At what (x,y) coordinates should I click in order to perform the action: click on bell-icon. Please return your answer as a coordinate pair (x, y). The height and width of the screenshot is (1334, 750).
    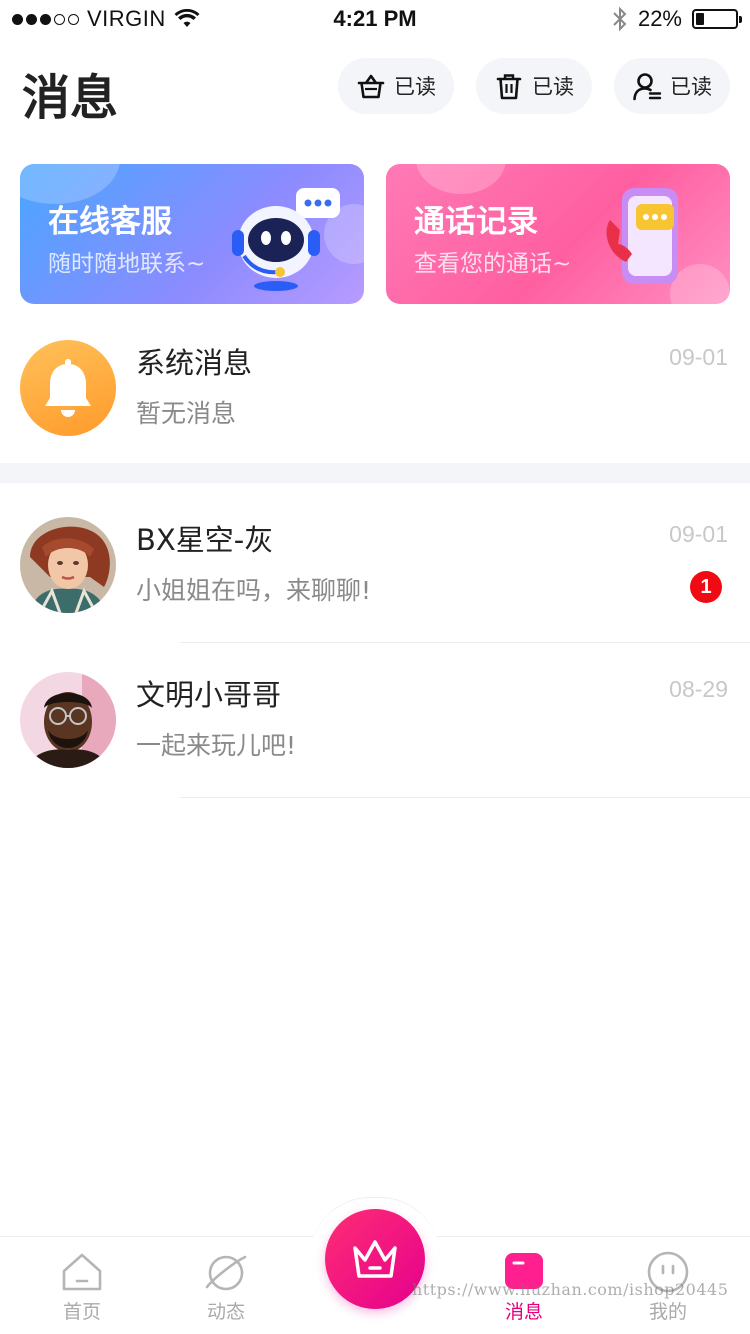
    Looking at the image, I should click on (68, 388).